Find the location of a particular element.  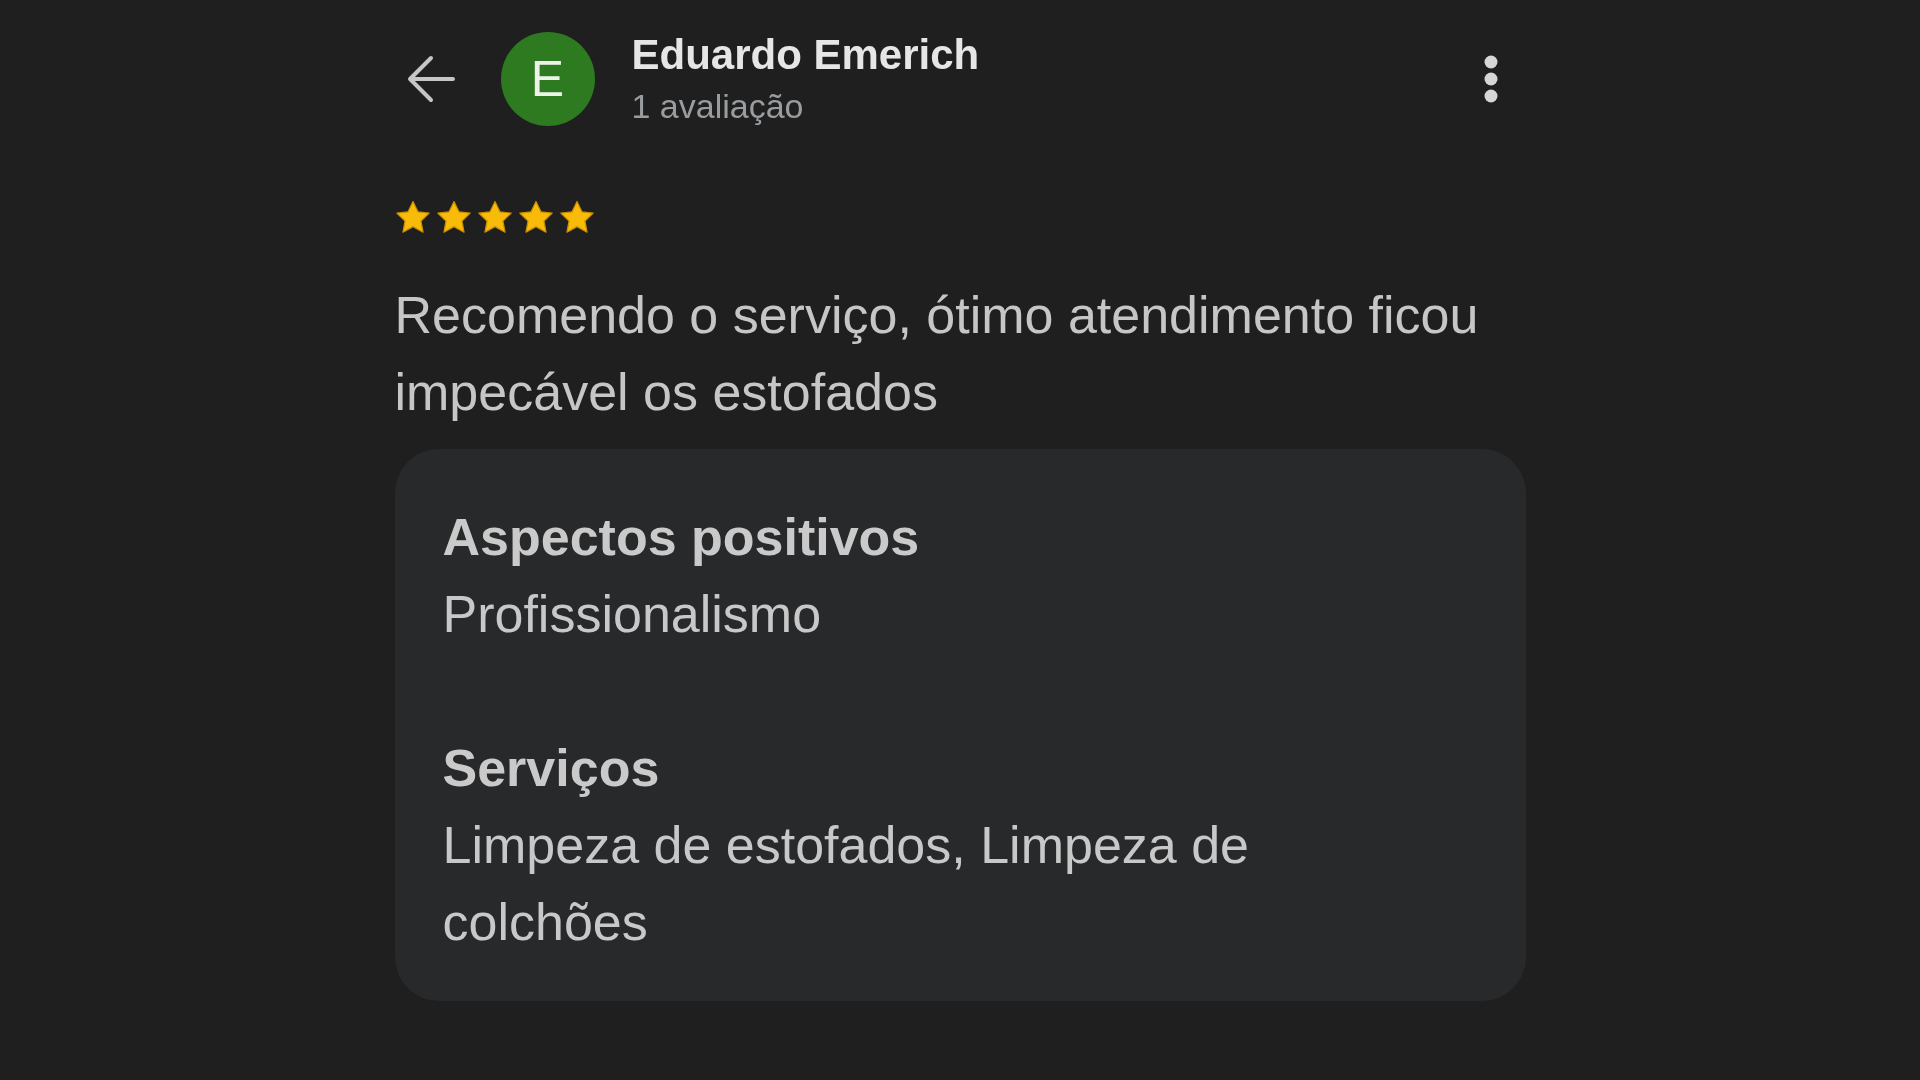

detail-heading: Serviços is located at coordinates (551, 768).